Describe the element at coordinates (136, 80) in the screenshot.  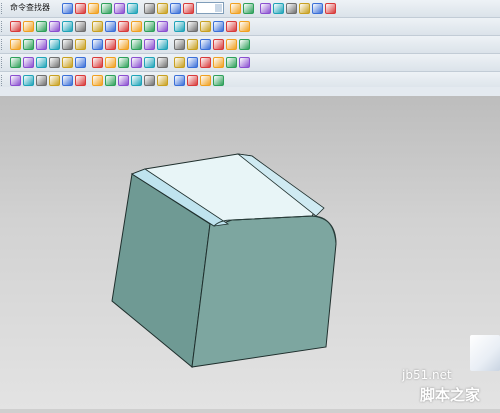
I see `filter-face-icon` at that location.